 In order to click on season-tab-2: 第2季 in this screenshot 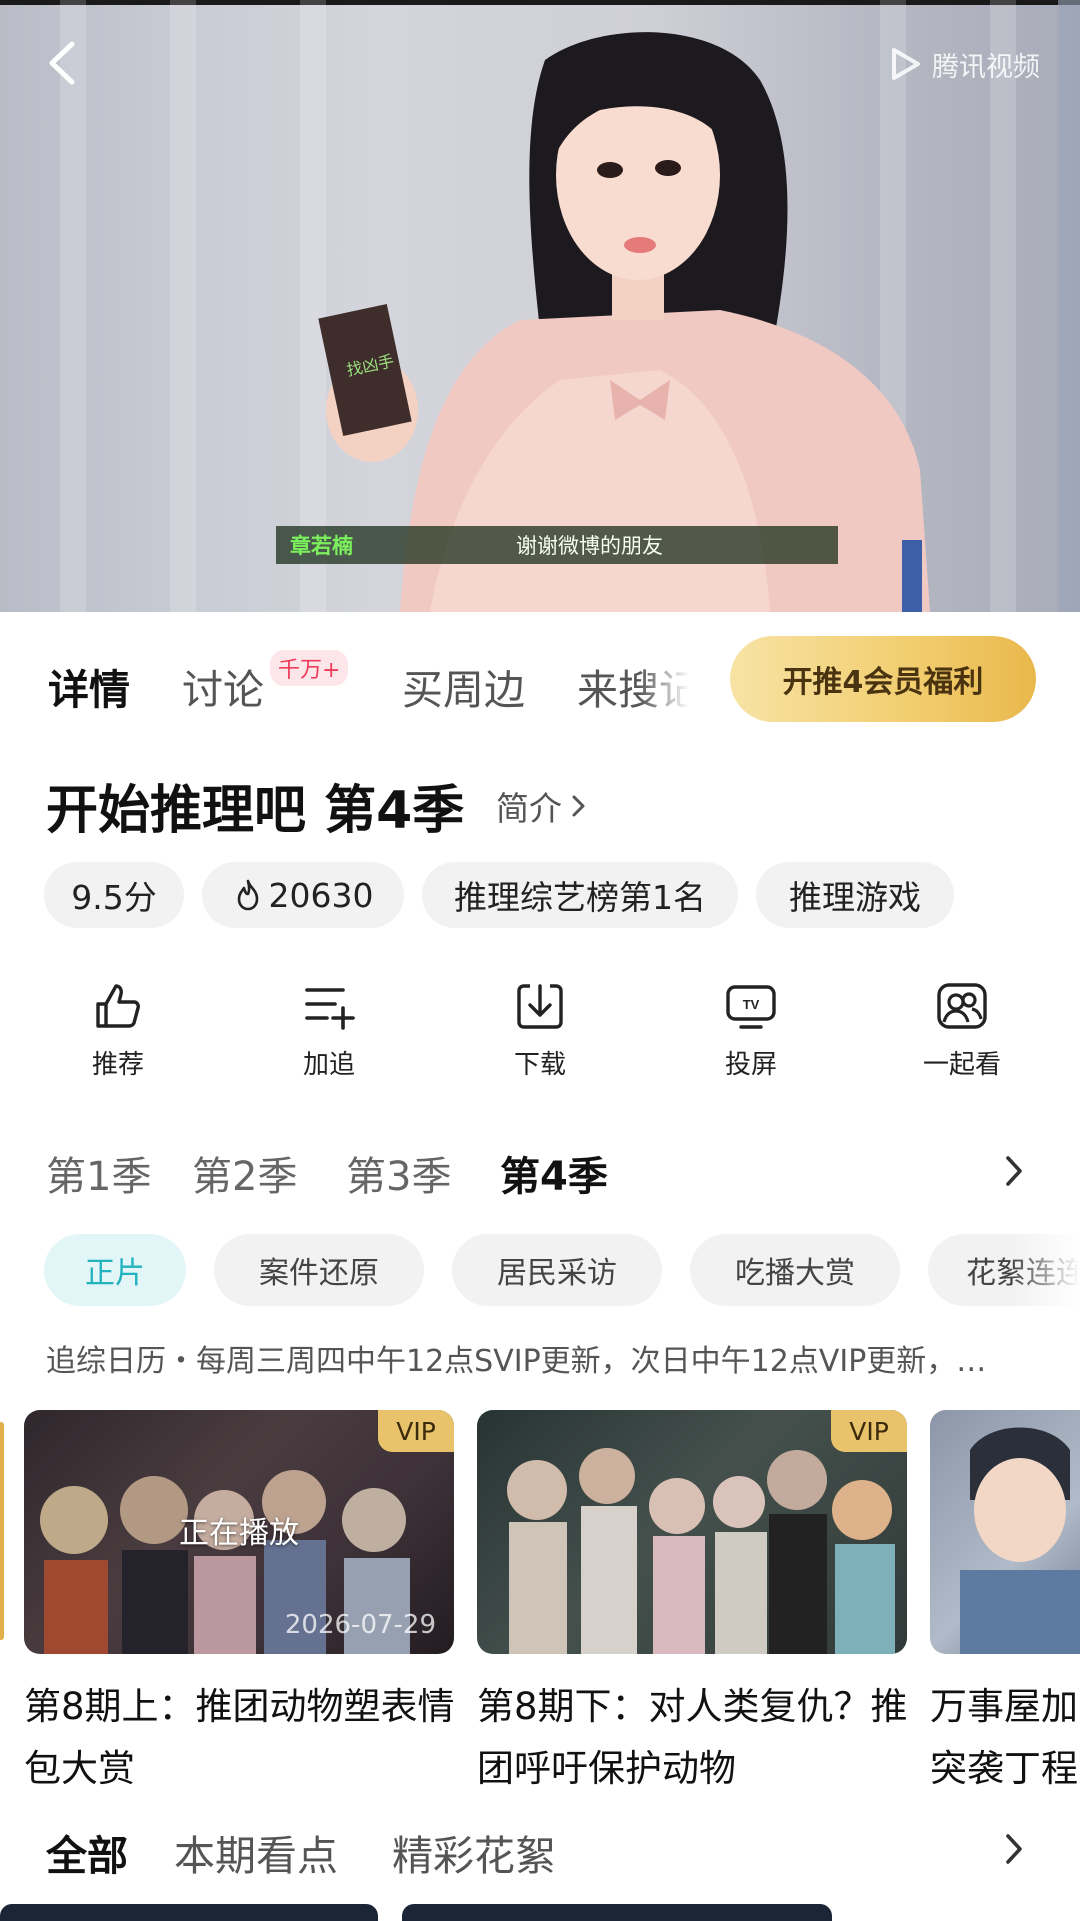, I will do `click(244, 1173)`.